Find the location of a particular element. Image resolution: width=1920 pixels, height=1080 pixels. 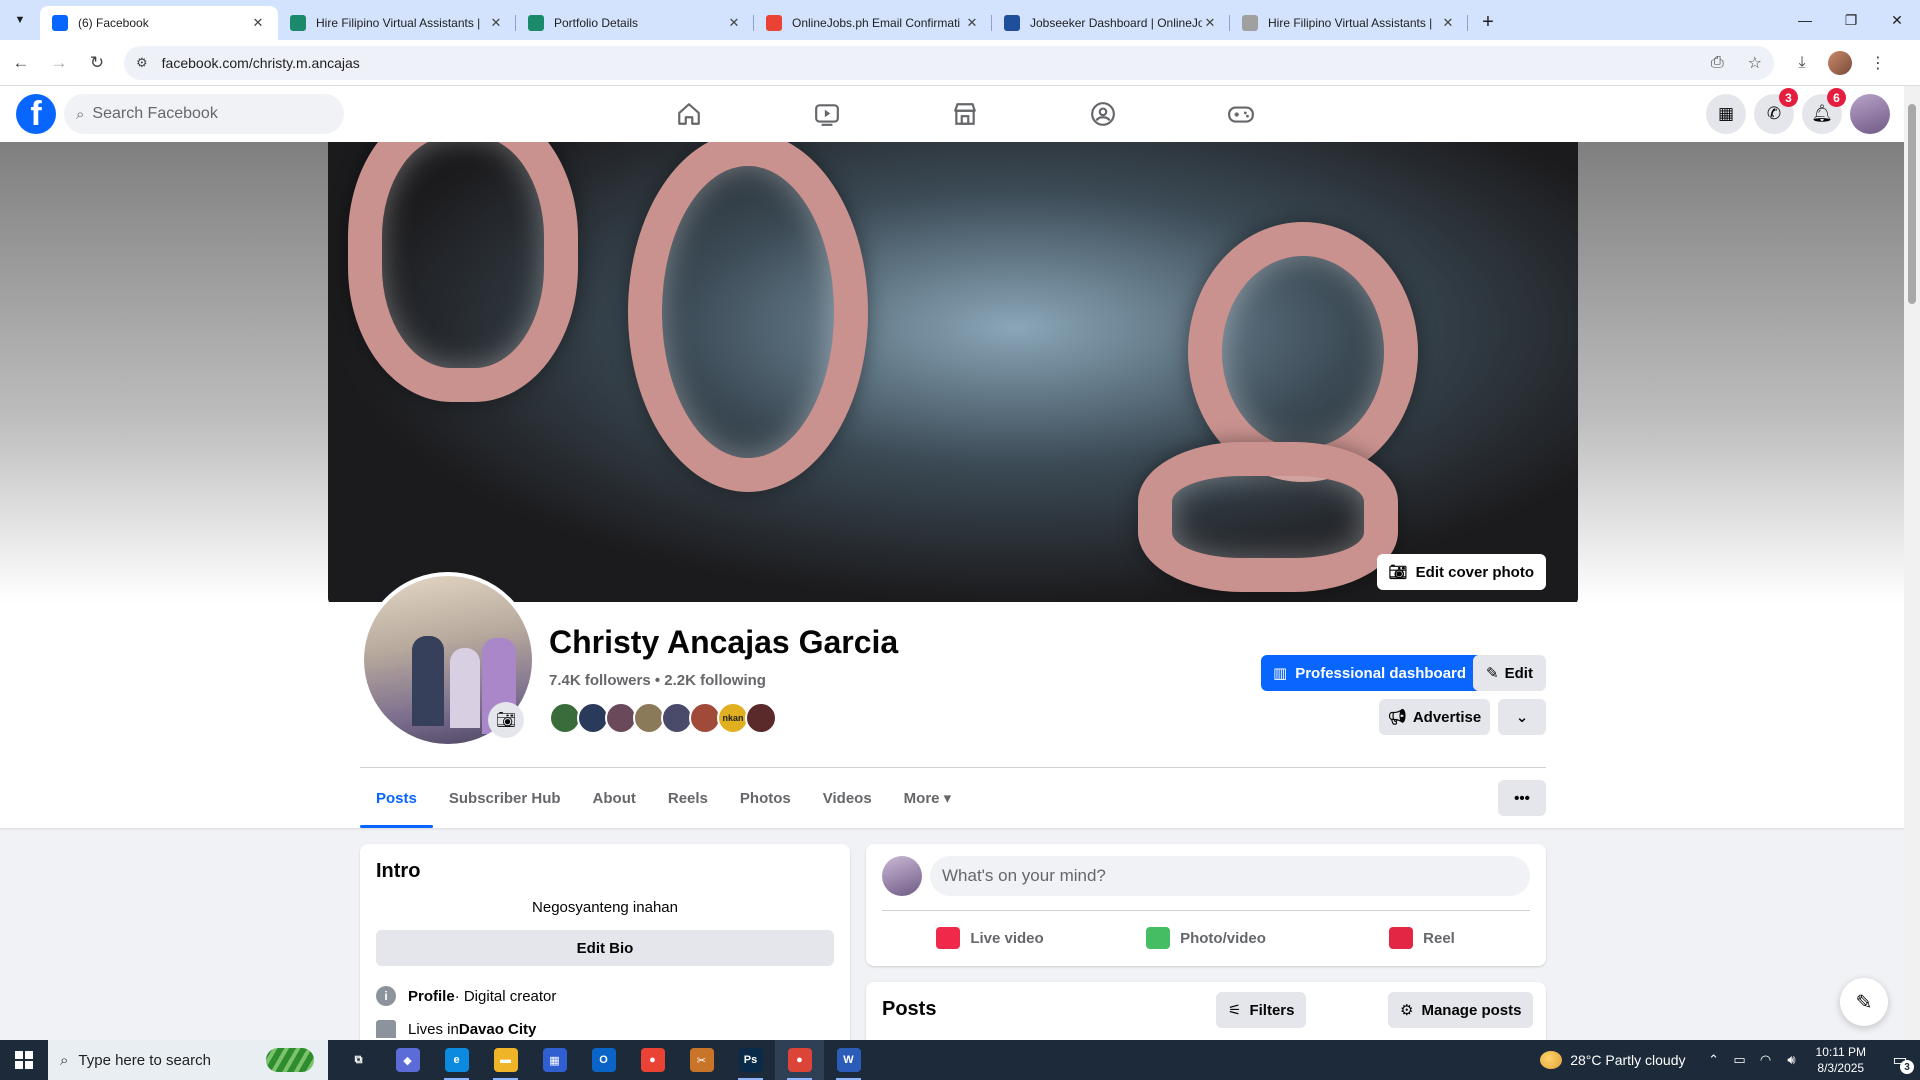

weather-text: 28°C Partly cloudy is located at coordinates (1628, 1060).